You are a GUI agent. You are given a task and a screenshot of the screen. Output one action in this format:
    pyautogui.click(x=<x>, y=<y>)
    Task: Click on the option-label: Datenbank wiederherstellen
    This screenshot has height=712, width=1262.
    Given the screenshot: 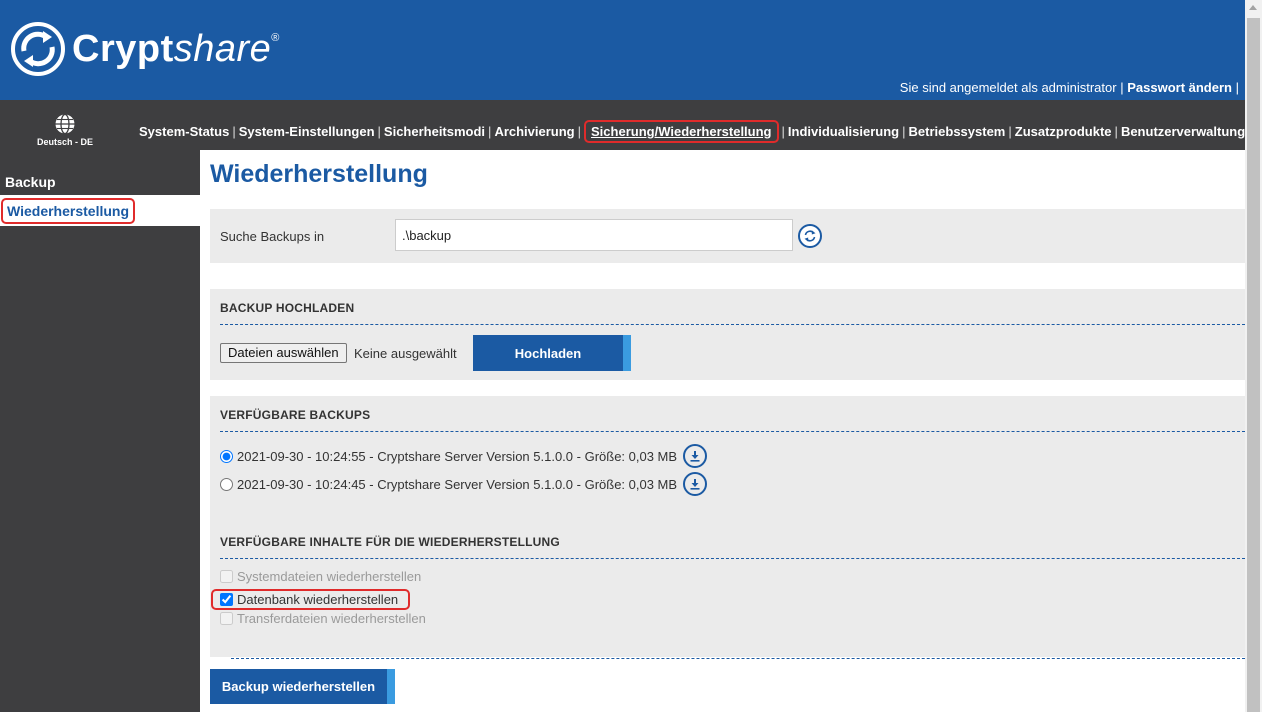 What is the action you would take?
    pyautogui.click(x=318, y=599)
    